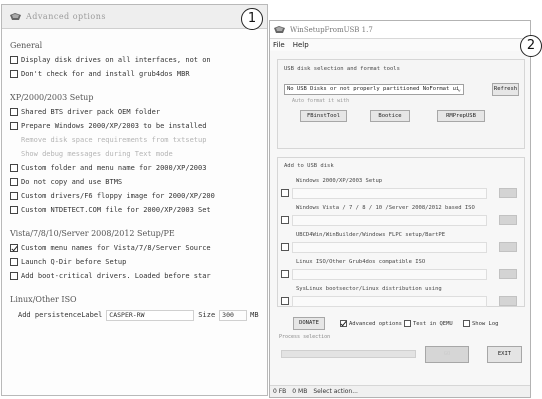 The height and width of the screenshot is (399, 542). I want to click on size-label: Size, so click(207, 315).